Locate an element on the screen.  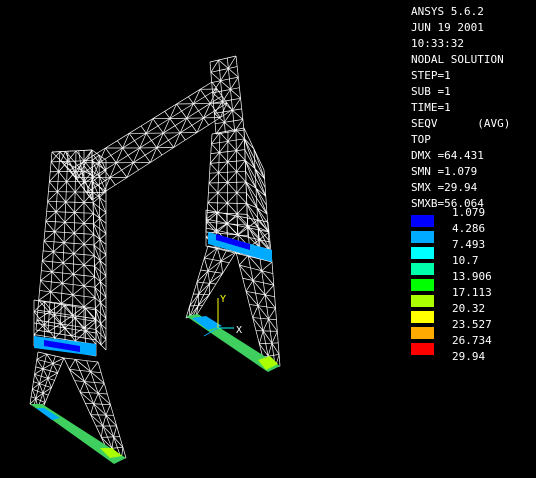
info-line: SMX =29.94 is located at coordinates (444, 187).